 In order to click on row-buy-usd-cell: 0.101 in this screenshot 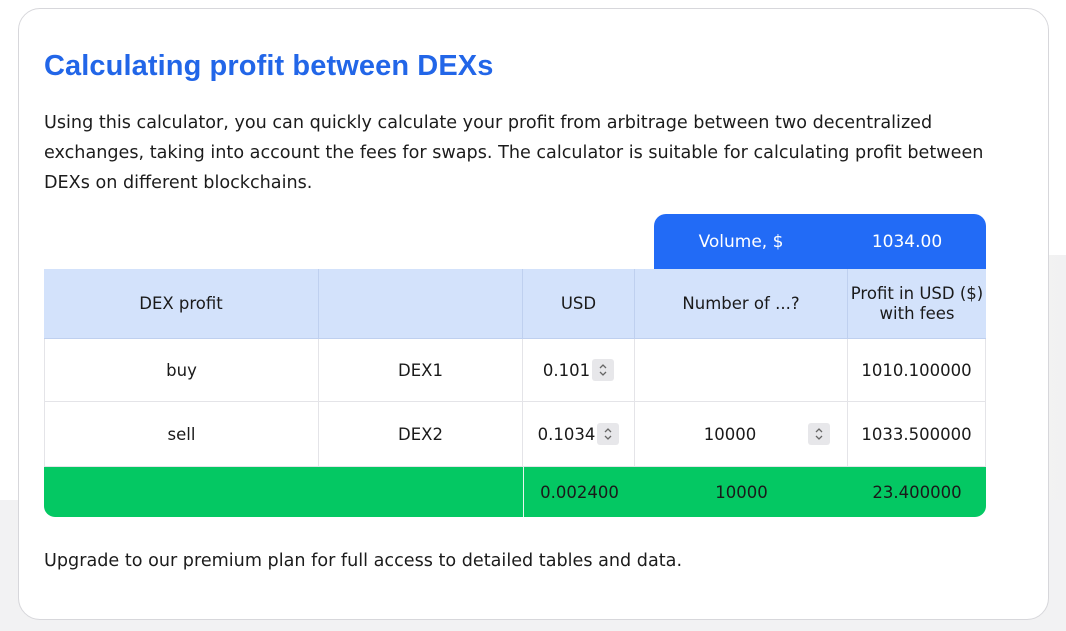, I will do `click(579, 370)`.